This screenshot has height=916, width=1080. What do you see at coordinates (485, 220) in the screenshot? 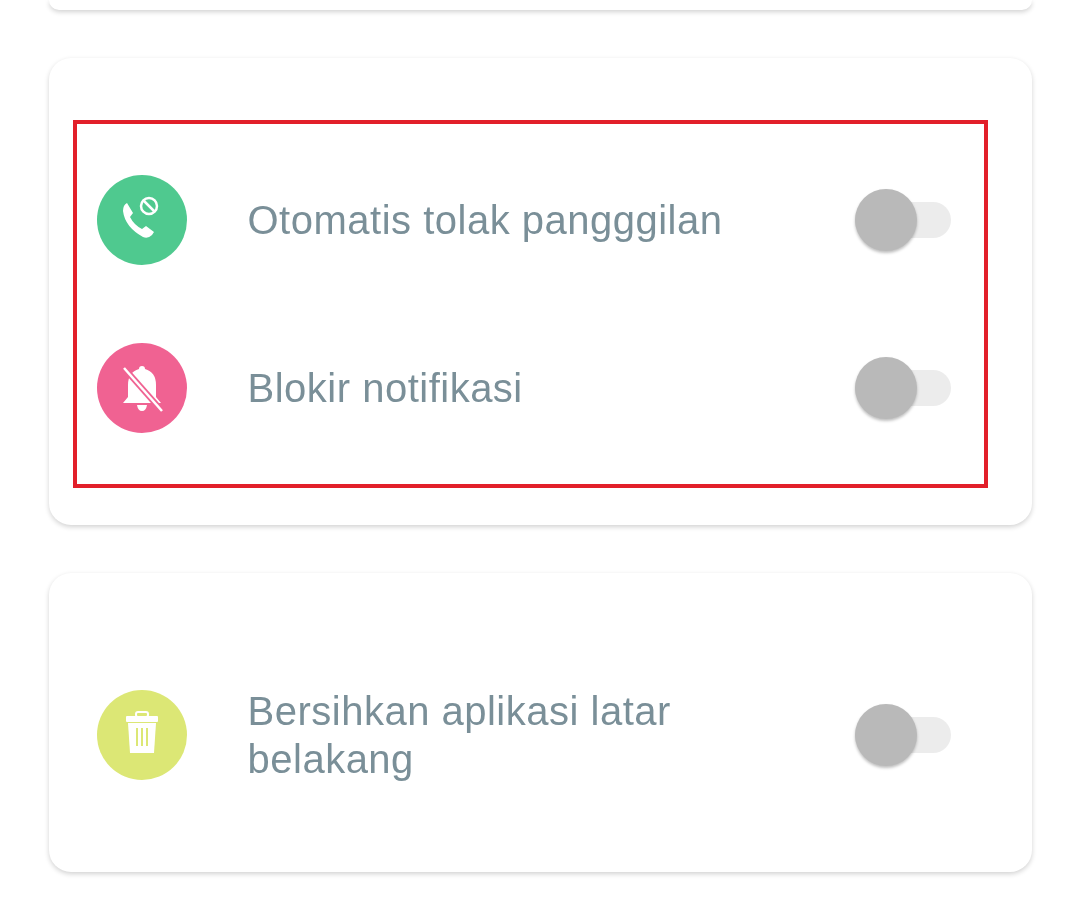
I see `setting-label: Otomatis tolak pangggilan` at bounding box center [485, 220].